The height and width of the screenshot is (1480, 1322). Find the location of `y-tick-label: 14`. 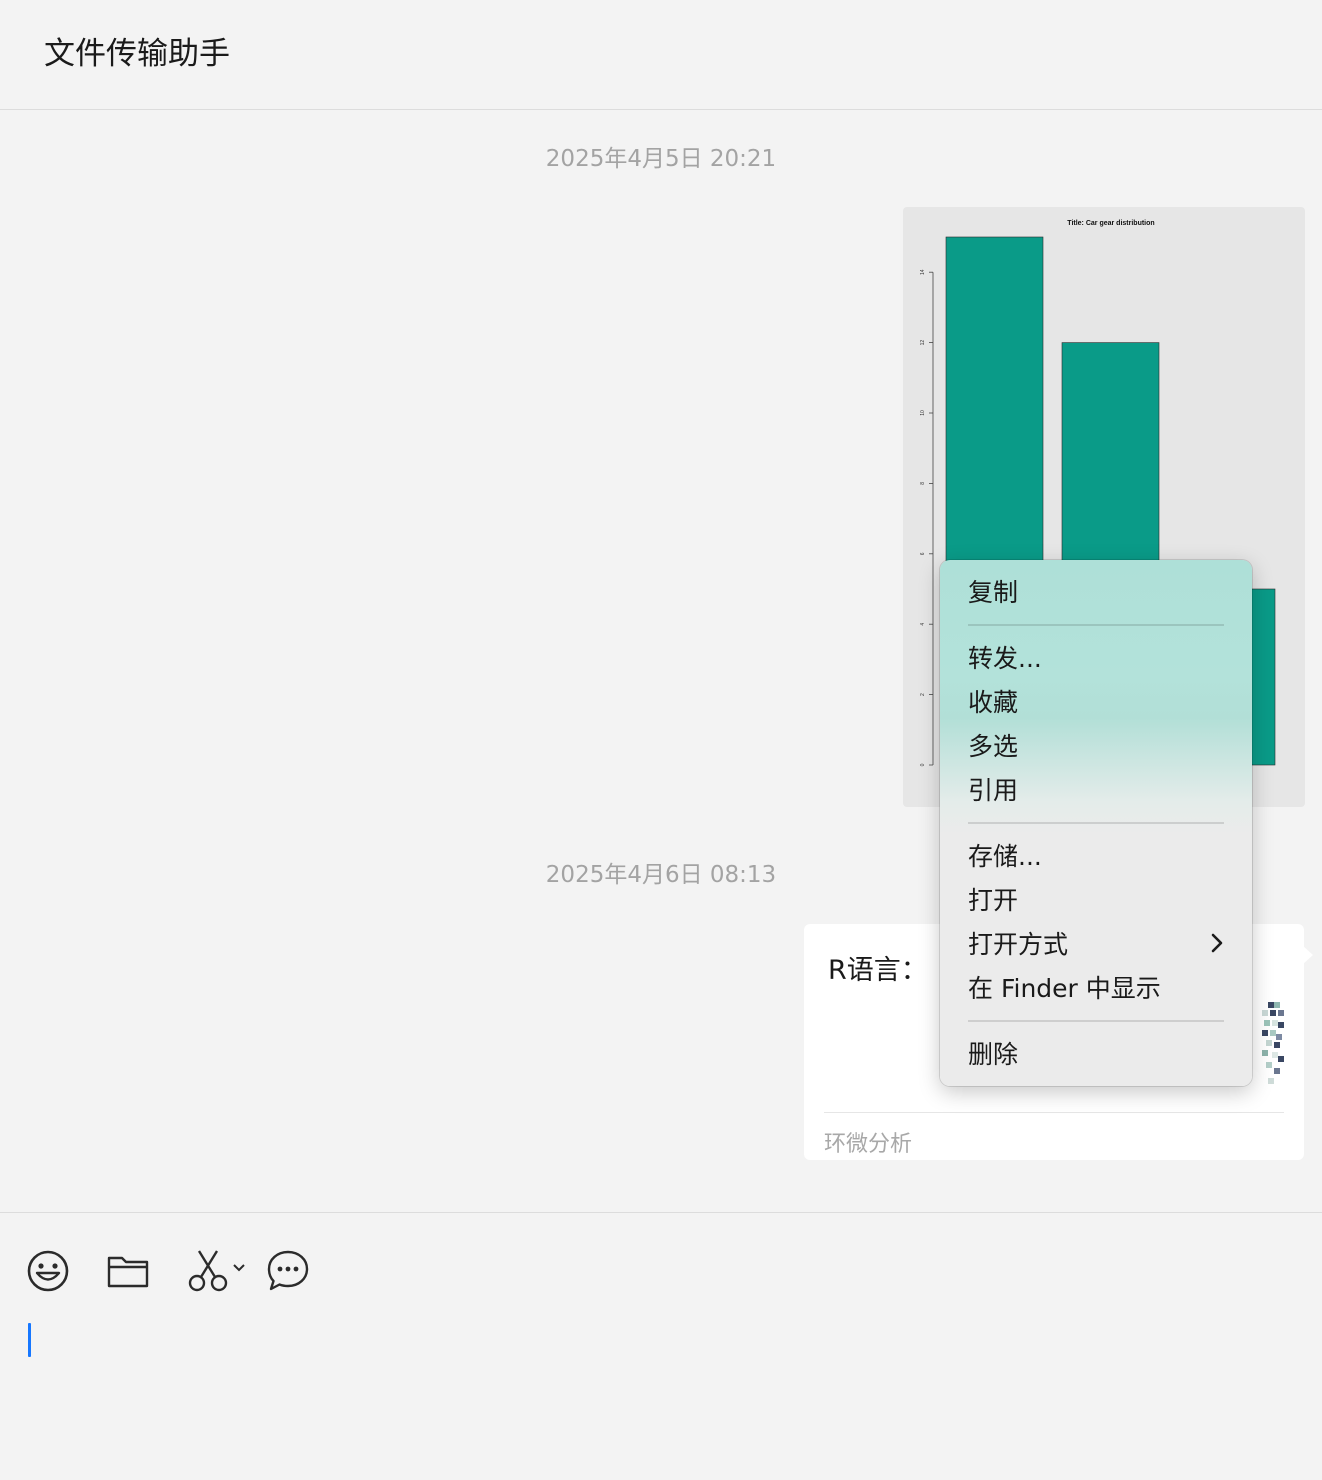

y-tick-label: 14 is located at coordinates (923, 272).